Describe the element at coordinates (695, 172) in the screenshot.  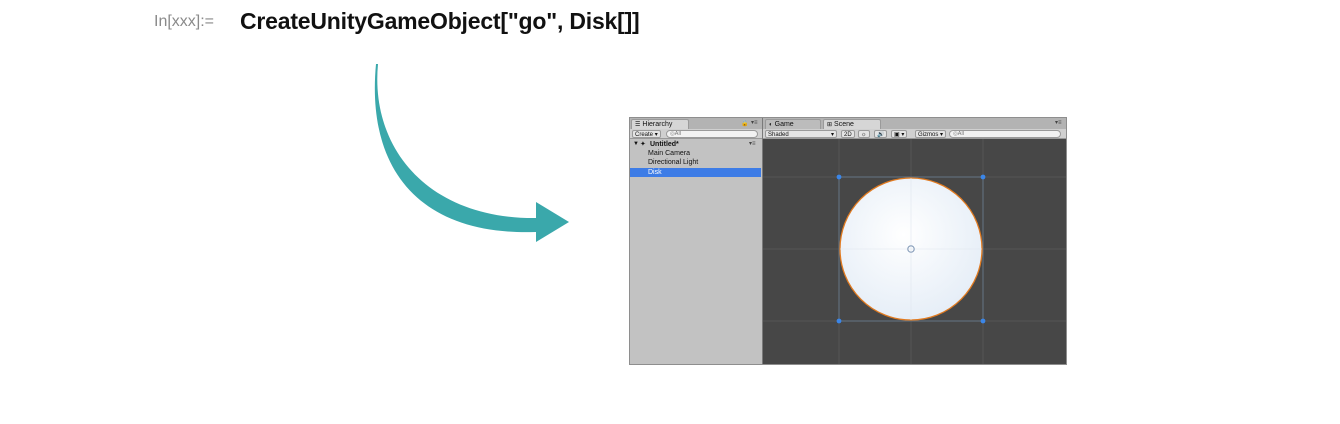
I see `hierarchy-item-disk: Disk` at that location.